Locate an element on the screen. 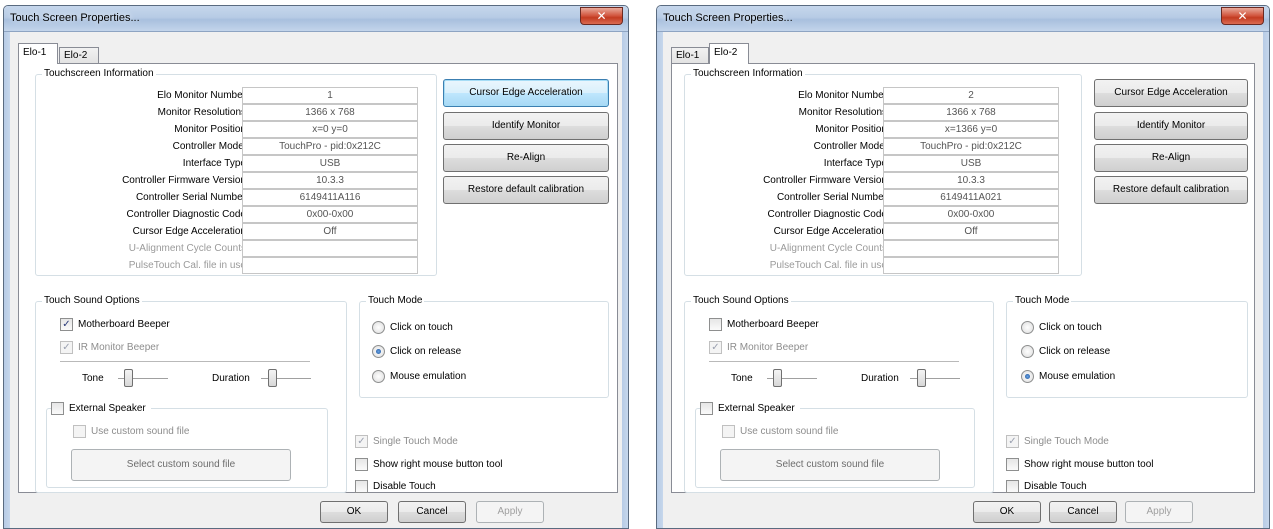  info-row-controller-diagnostic-code: Controller Diagnostic Code is located at coordinates (141, 214).